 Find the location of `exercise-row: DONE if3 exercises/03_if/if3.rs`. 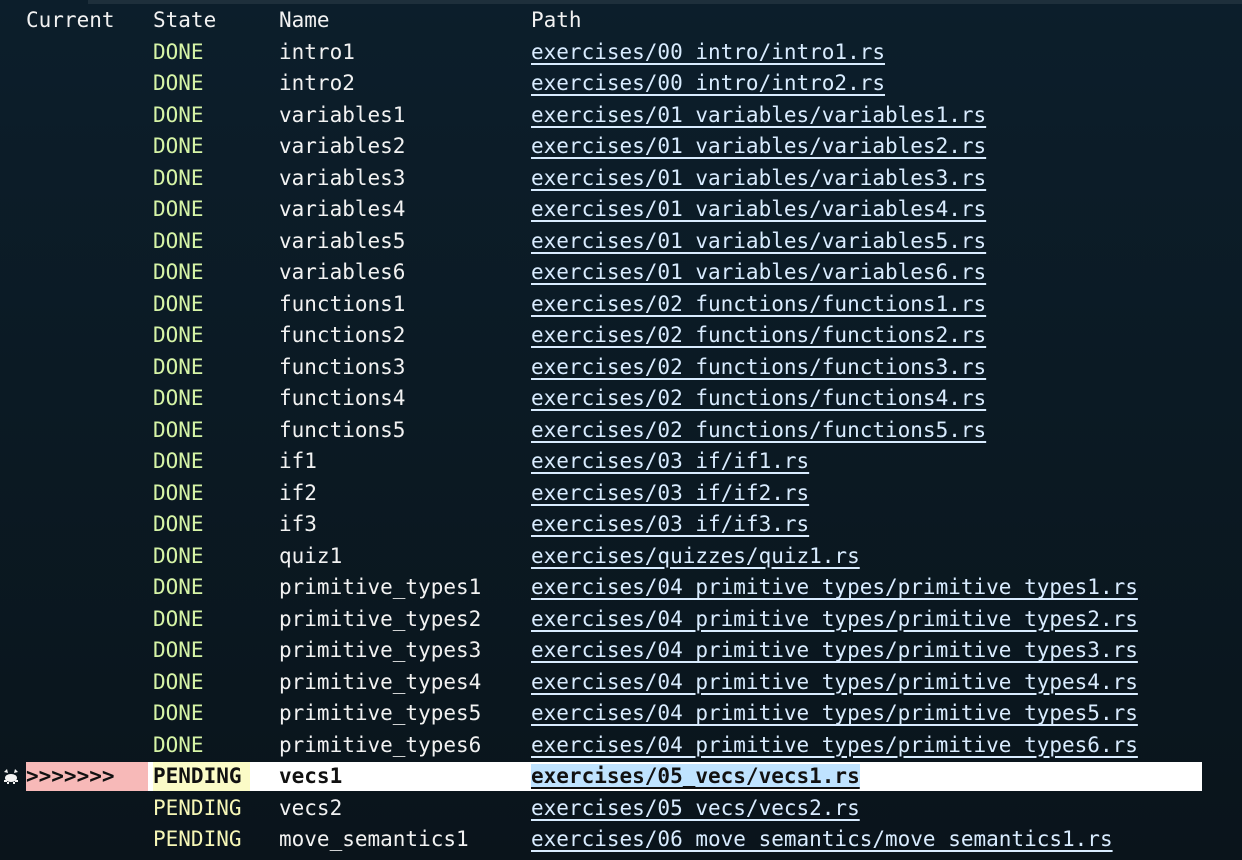

exercise-row: DONE if3 exercises/03_if/if3.rs is located at coordinates (621, 525).